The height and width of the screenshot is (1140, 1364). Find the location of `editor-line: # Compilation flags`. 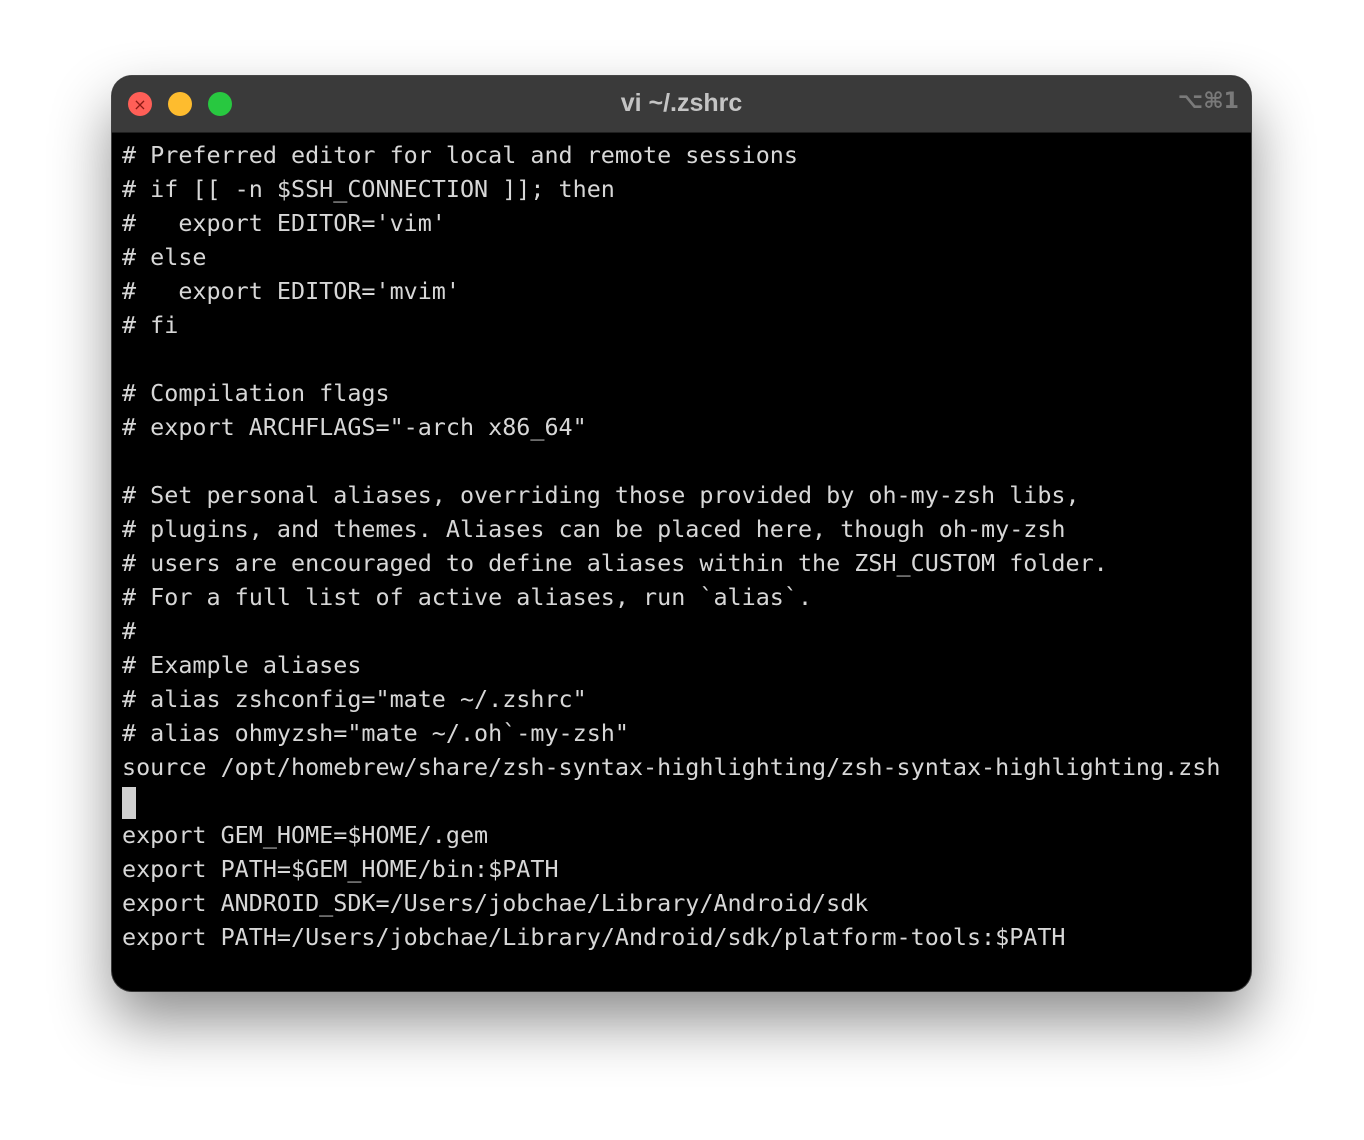

editor-line: # Compilation flags is located at coordinates (256, 393).